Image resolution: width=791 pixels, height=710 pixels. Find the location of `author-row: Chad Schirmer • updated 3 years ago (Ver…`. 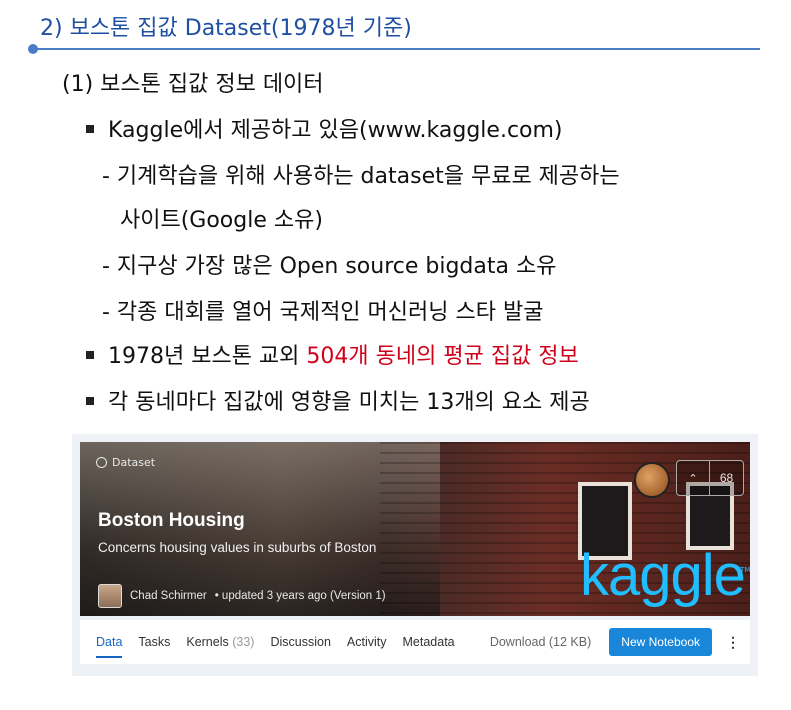

author-row: Chad Schirmer • updated 3 years ago (Ver… is located at coordinates (242, 596).